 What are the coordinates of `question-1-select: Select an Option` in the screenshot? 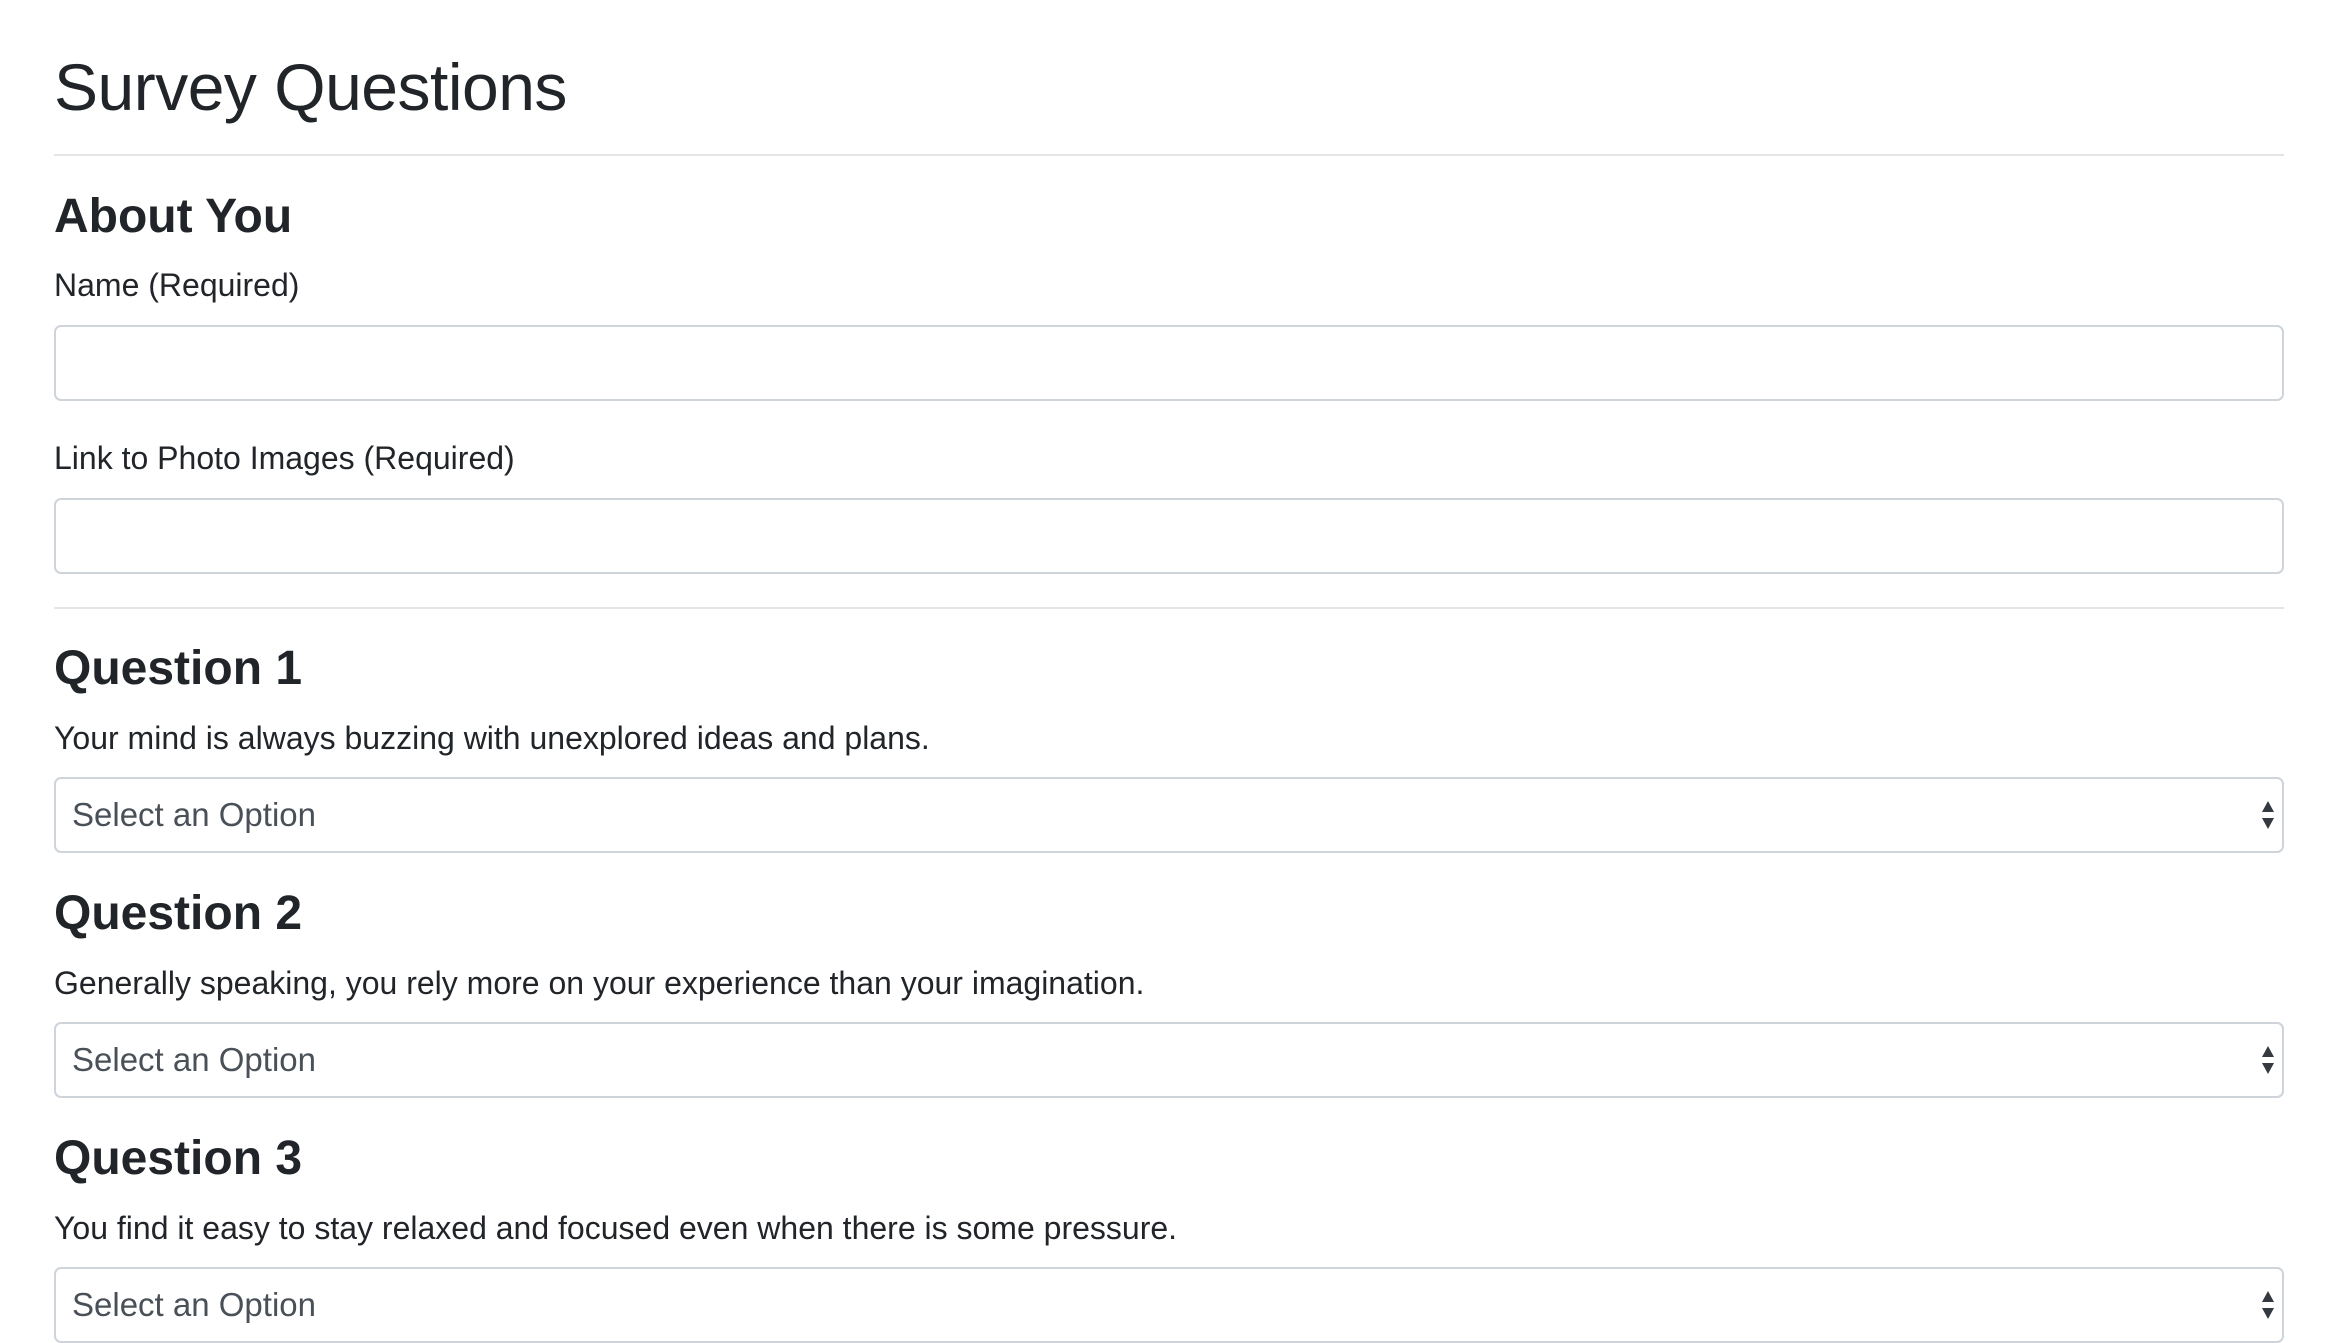 It's located at (1169, 815).